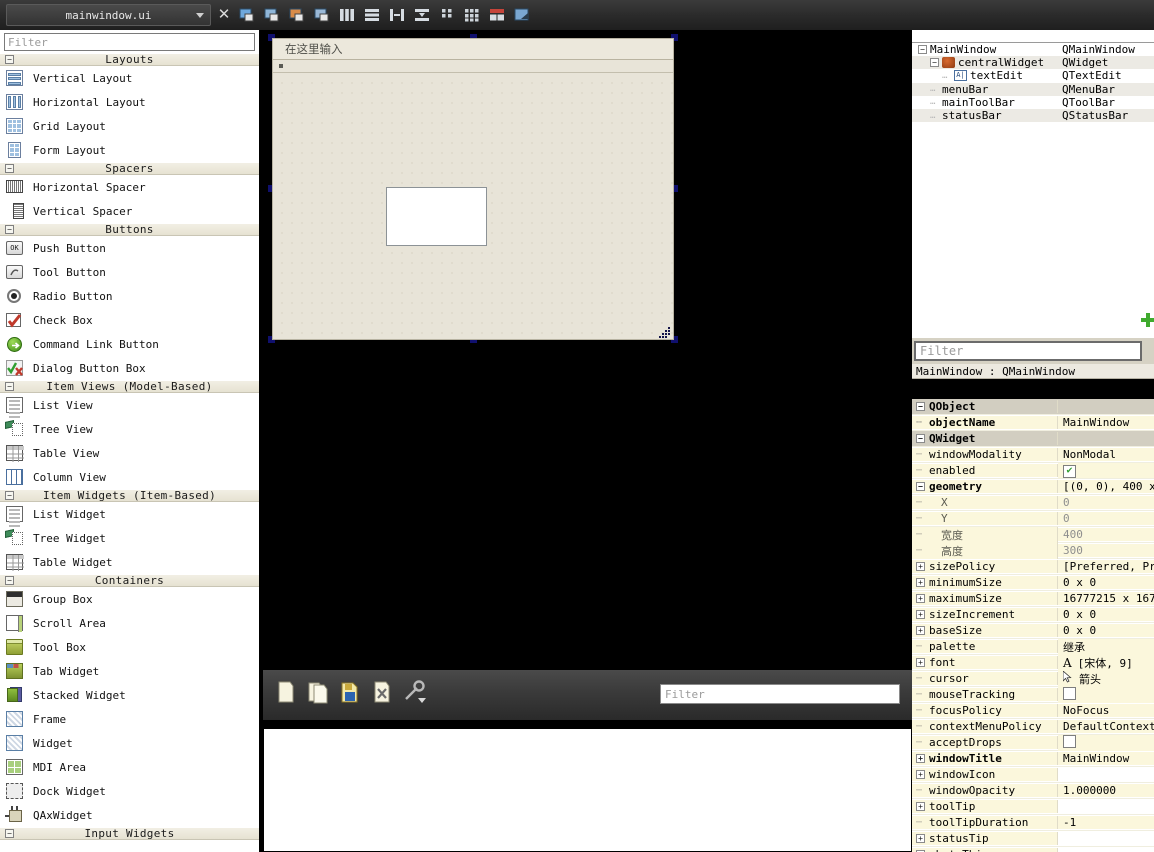 This screenshot has height=852, width=1154. I want to click on property-row: + windowIcon, so click(1033, 775).